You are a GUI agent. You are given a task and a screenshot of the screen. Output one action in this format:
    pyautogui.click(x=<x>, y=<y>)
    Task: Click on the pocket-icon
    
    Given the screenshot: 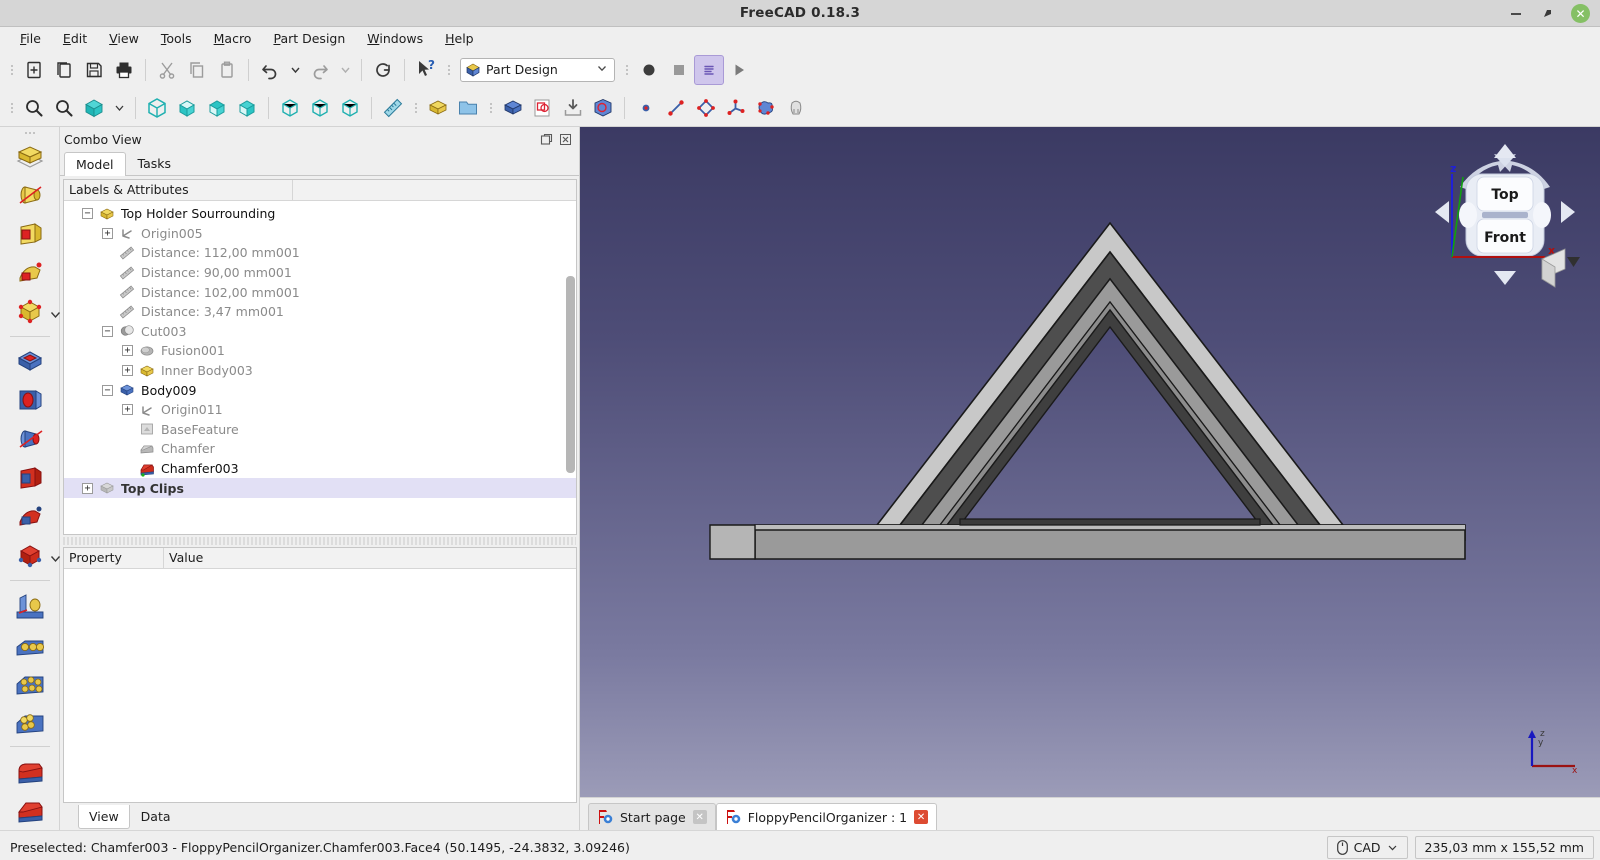 What is the action you would take?
    pyautogui.click(x=30, y=361)
    